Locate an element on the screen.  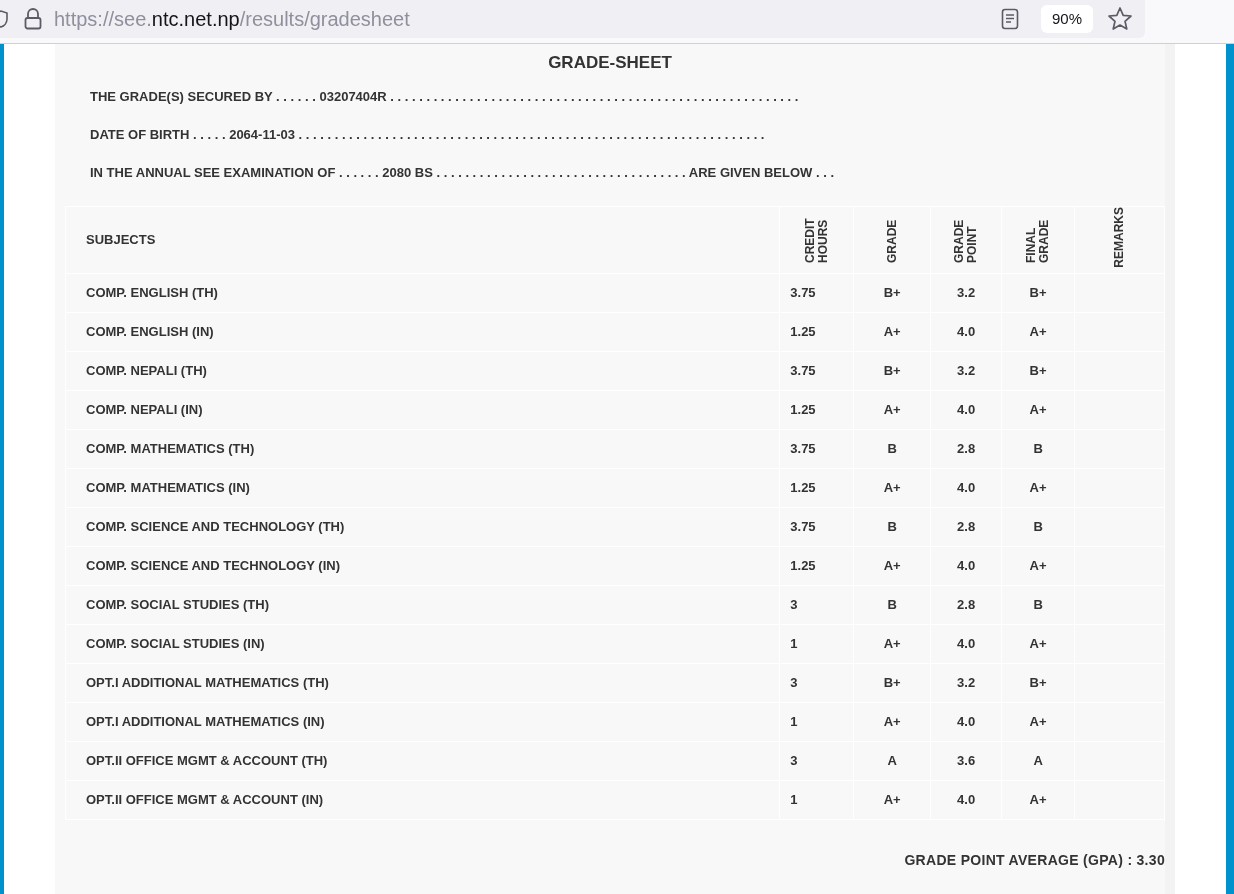
reader-view-icon is located at coordinates (1009, 19).